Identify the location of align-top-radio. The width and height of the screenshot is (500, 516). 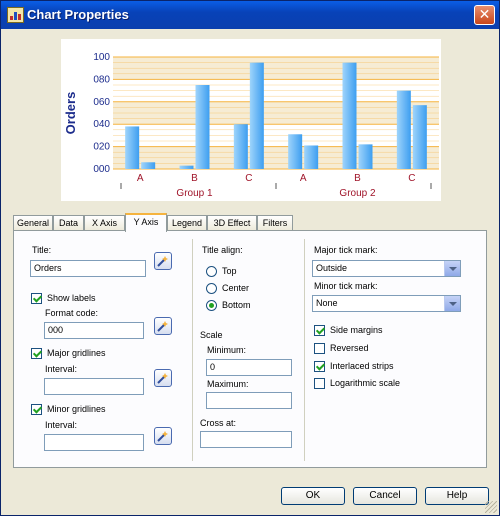
(211, 271).